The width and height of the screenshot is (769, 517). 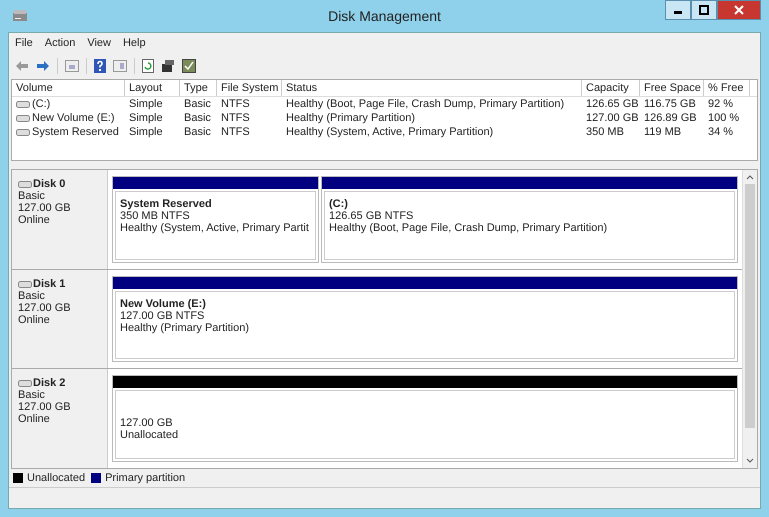 What do you see at coordinates (41, 104) in the screenshot?
I see `table-cell: (C:)` at bounding box center [41, 104].